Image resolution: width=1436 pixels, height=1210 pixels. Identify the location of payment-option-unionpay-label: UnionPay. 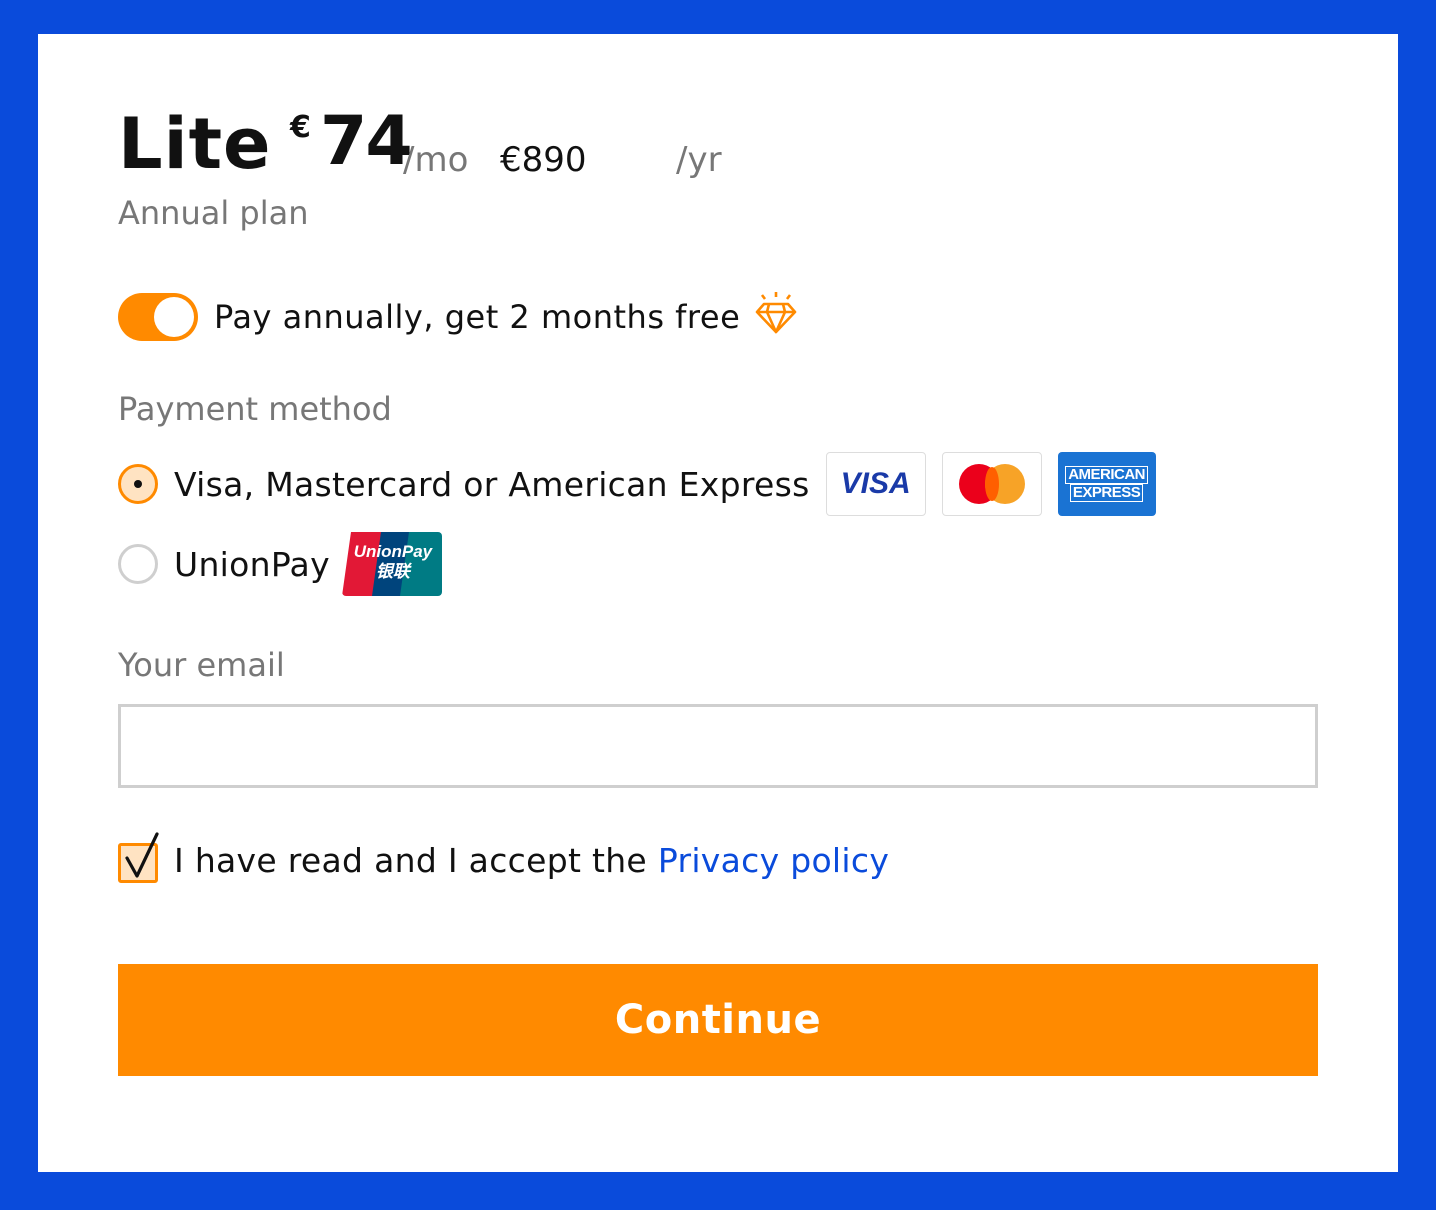
(252, 564).